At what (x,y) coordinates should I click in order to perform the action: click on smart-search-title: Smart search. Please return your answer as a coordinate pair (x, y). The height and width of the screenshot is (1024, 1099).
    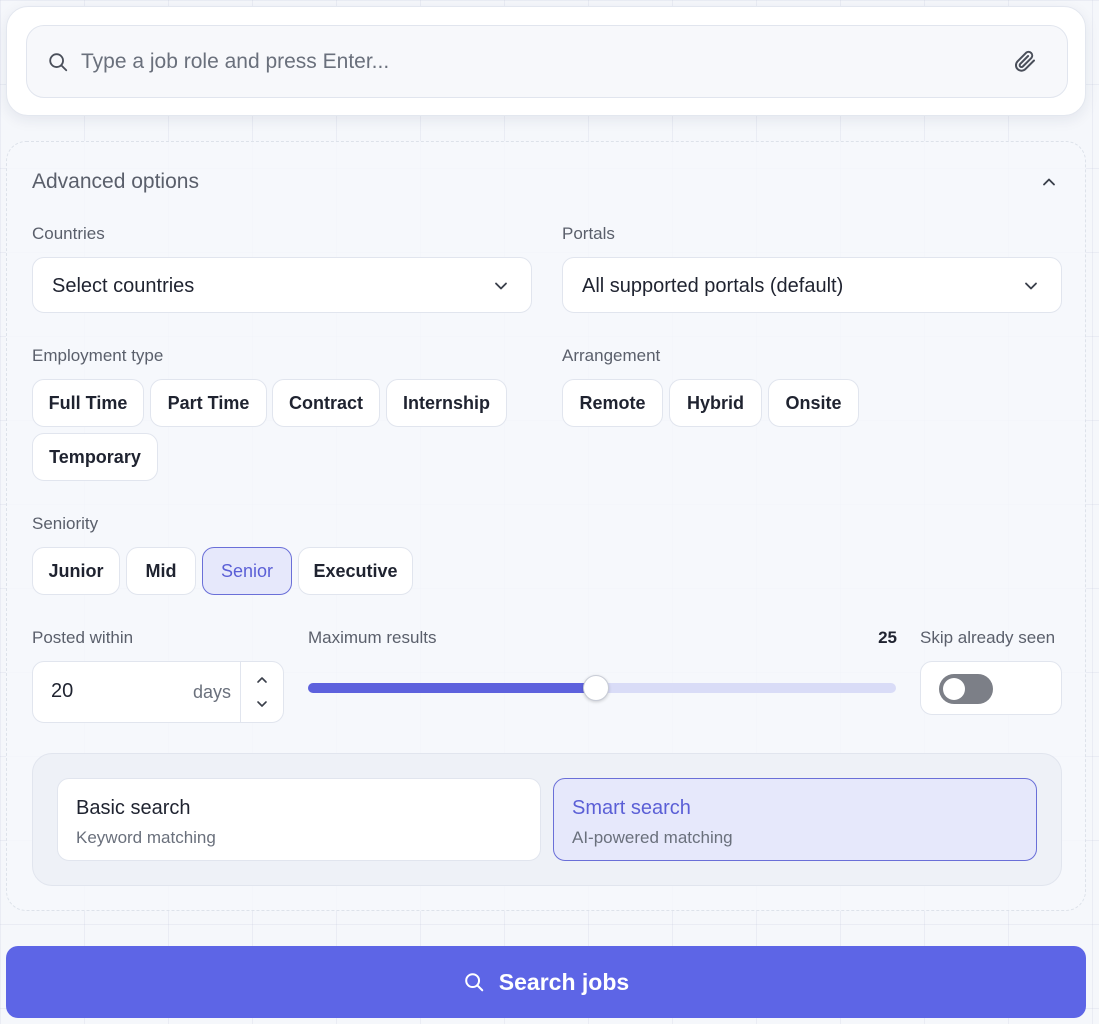
    Looking at the image, I should click on (631, 808).